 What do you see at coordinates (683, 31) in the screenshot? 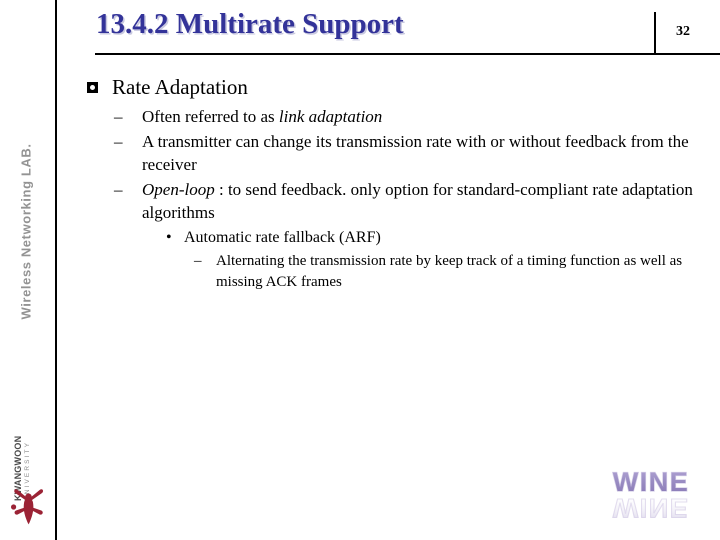
I see `page-number: 32` at bounding box center [683, 31].